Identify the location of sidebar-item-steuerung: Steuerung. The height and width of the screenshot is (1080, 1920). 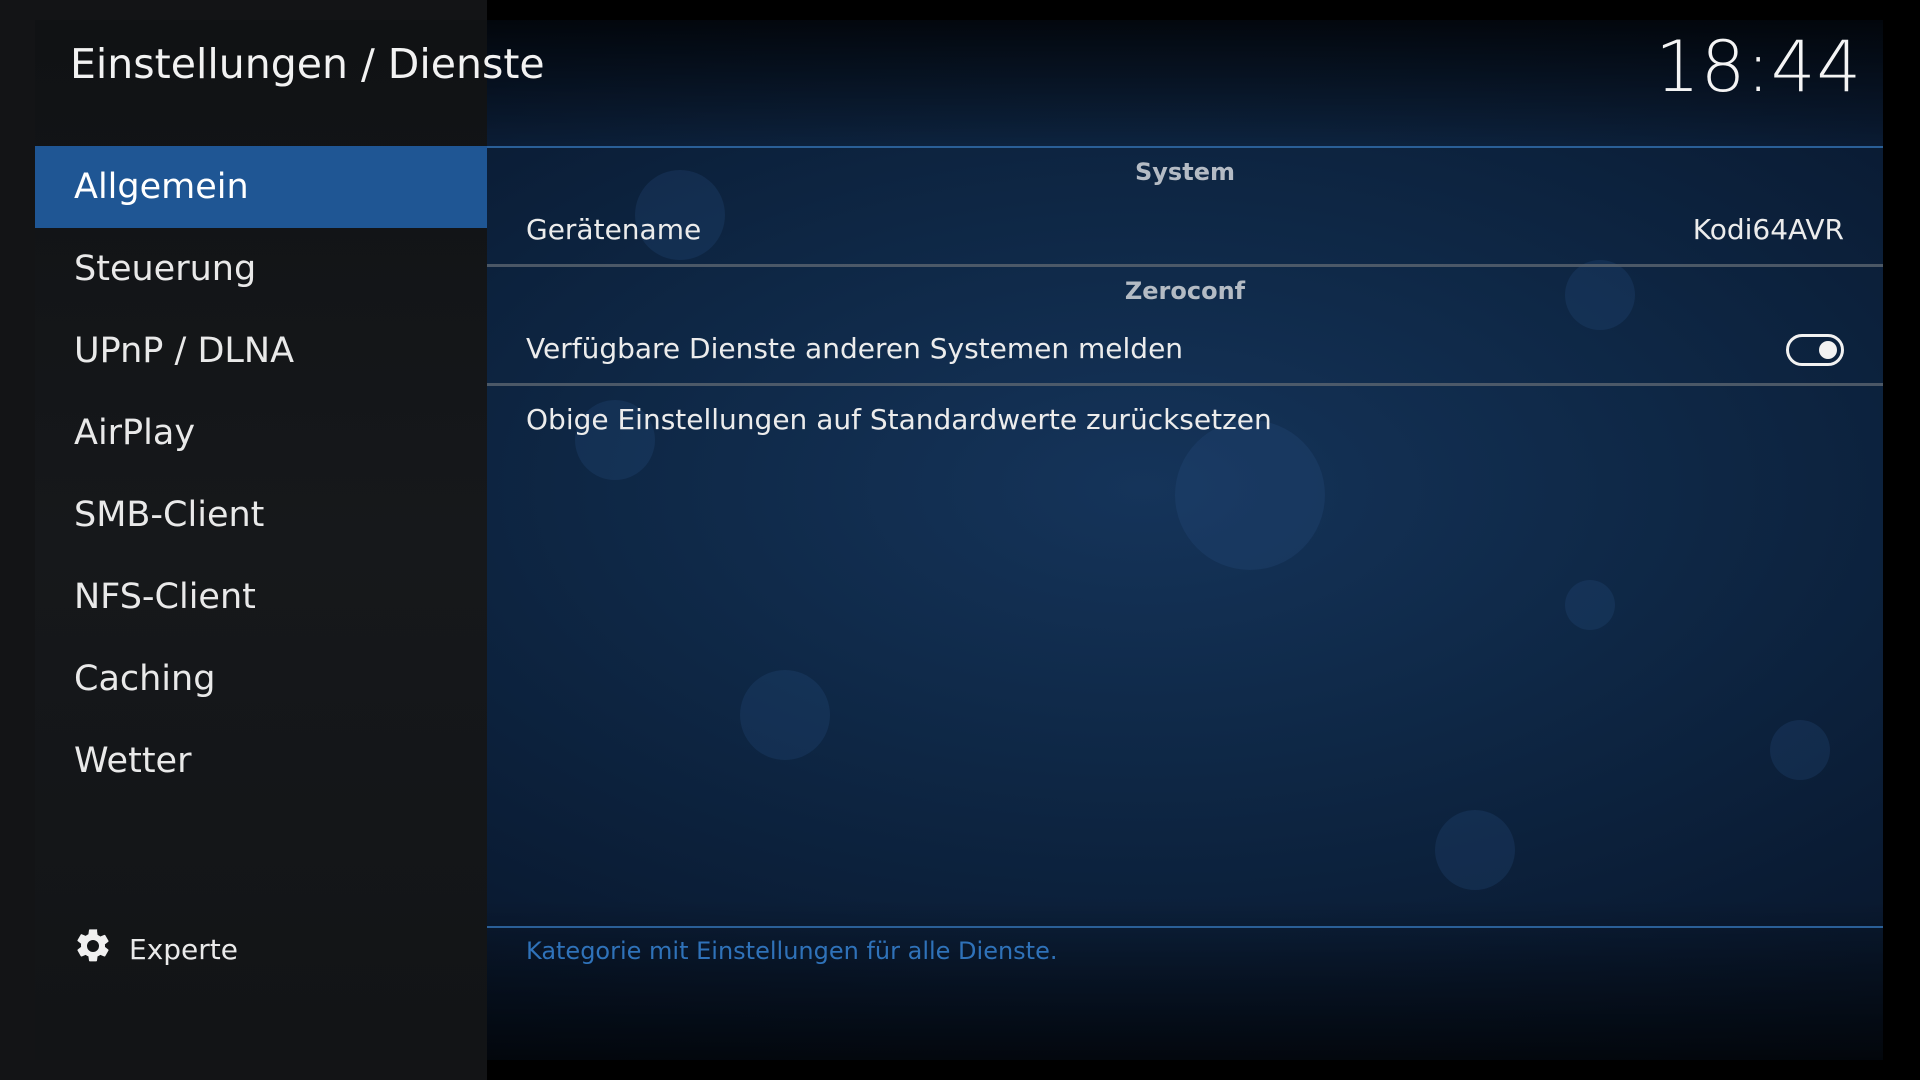
(261, 269).